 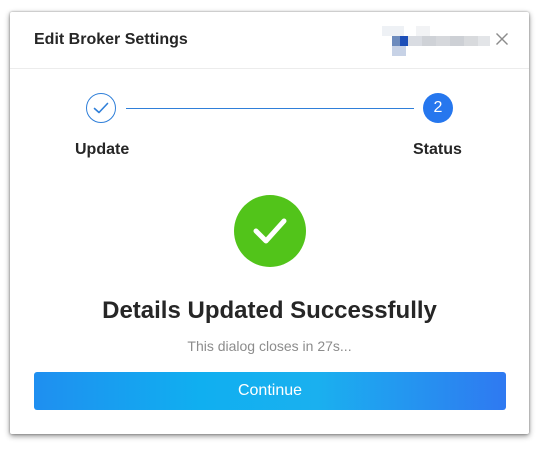 What do you see at coordinates (270, 391) in the screenshot?
I see `continue-button: Continue` at bounding box center [270, 391].